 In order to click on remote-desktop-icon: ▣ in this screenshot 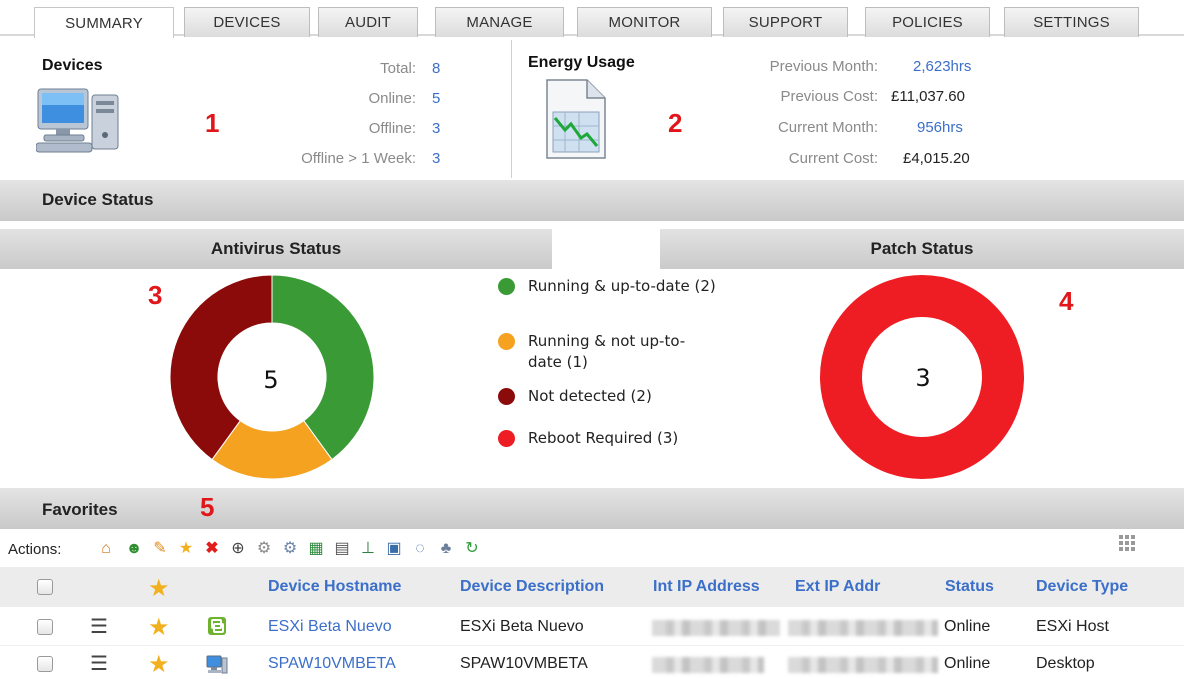, I will do `click(394, 549)`.